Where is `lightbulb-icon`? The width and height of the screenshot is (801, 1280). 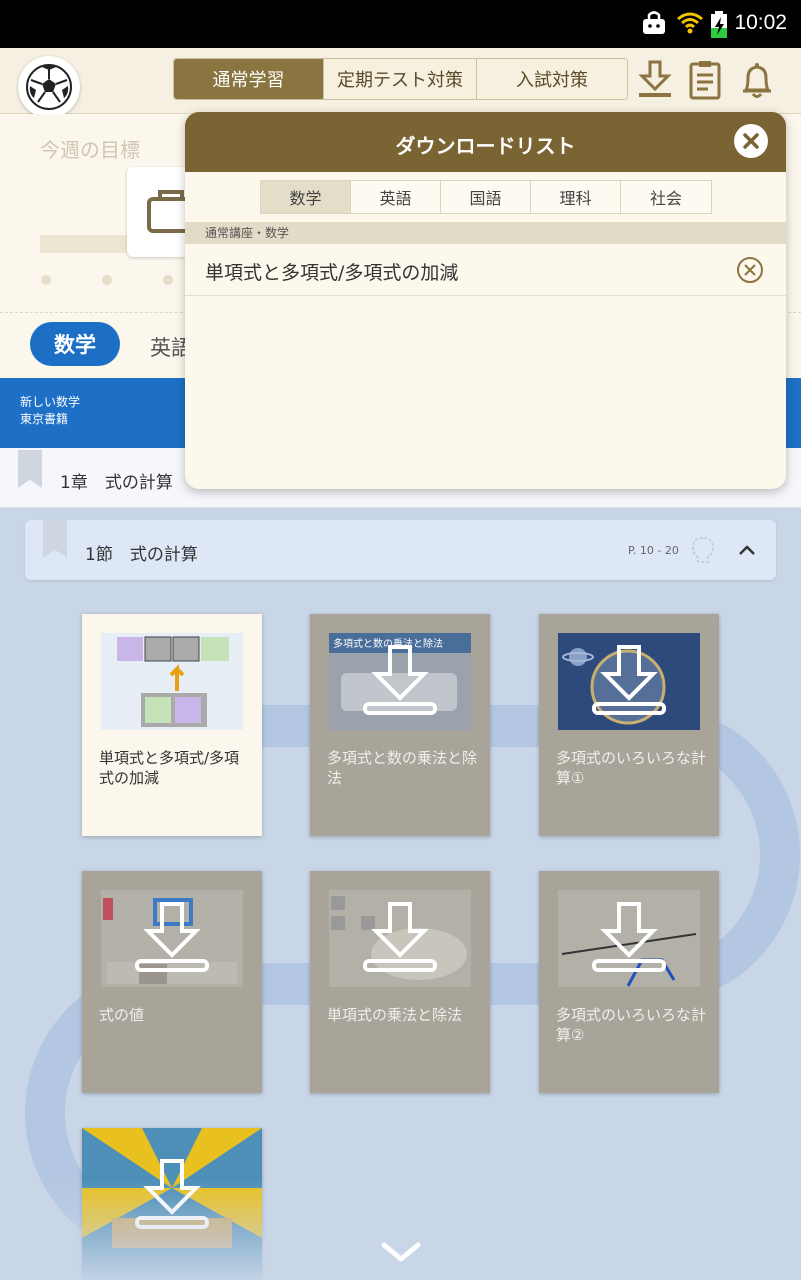 lightbulb-icon is located at coordinates (703, 549).